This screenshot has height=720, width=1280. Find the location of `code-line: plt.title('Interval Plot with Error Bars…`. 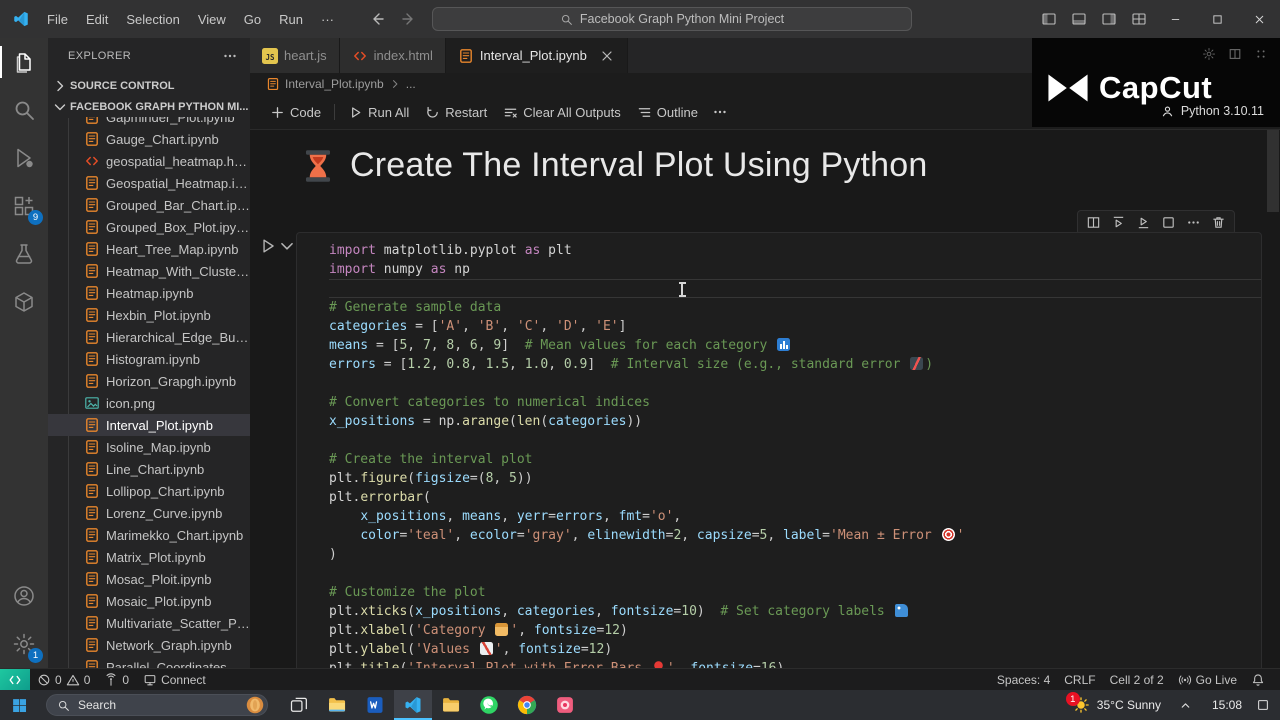

code-line: plt.title('Interval Plot with Error Bars… is located at coordinates (795, 663).